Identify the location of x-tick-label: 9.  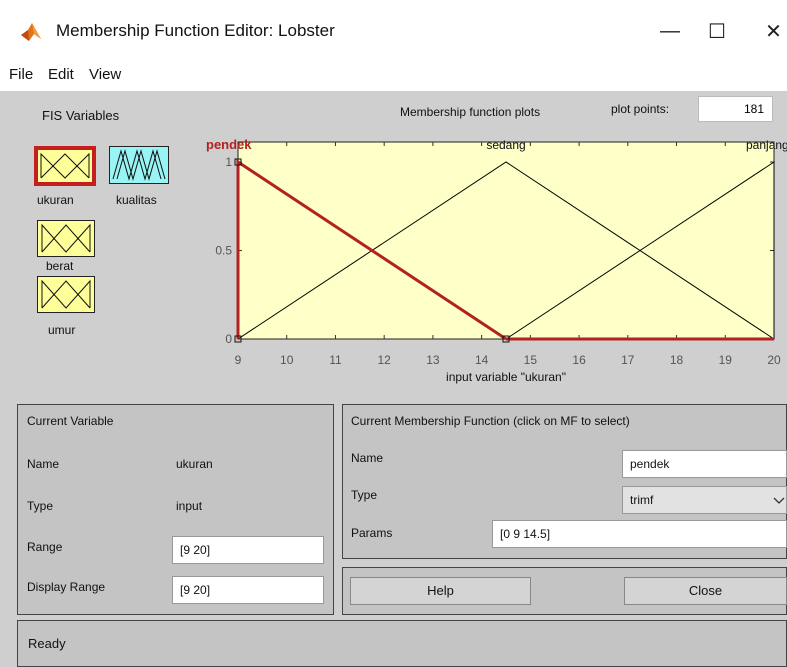
(238, 360).